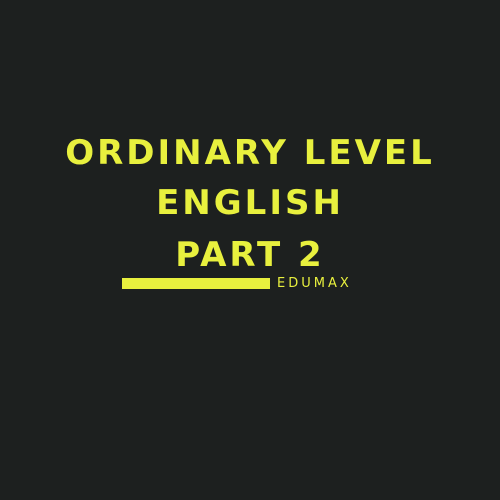  Describe the element at coordinates (250, 203) in the screenshot. I see `title-line-2: ENGLISH` at that location.